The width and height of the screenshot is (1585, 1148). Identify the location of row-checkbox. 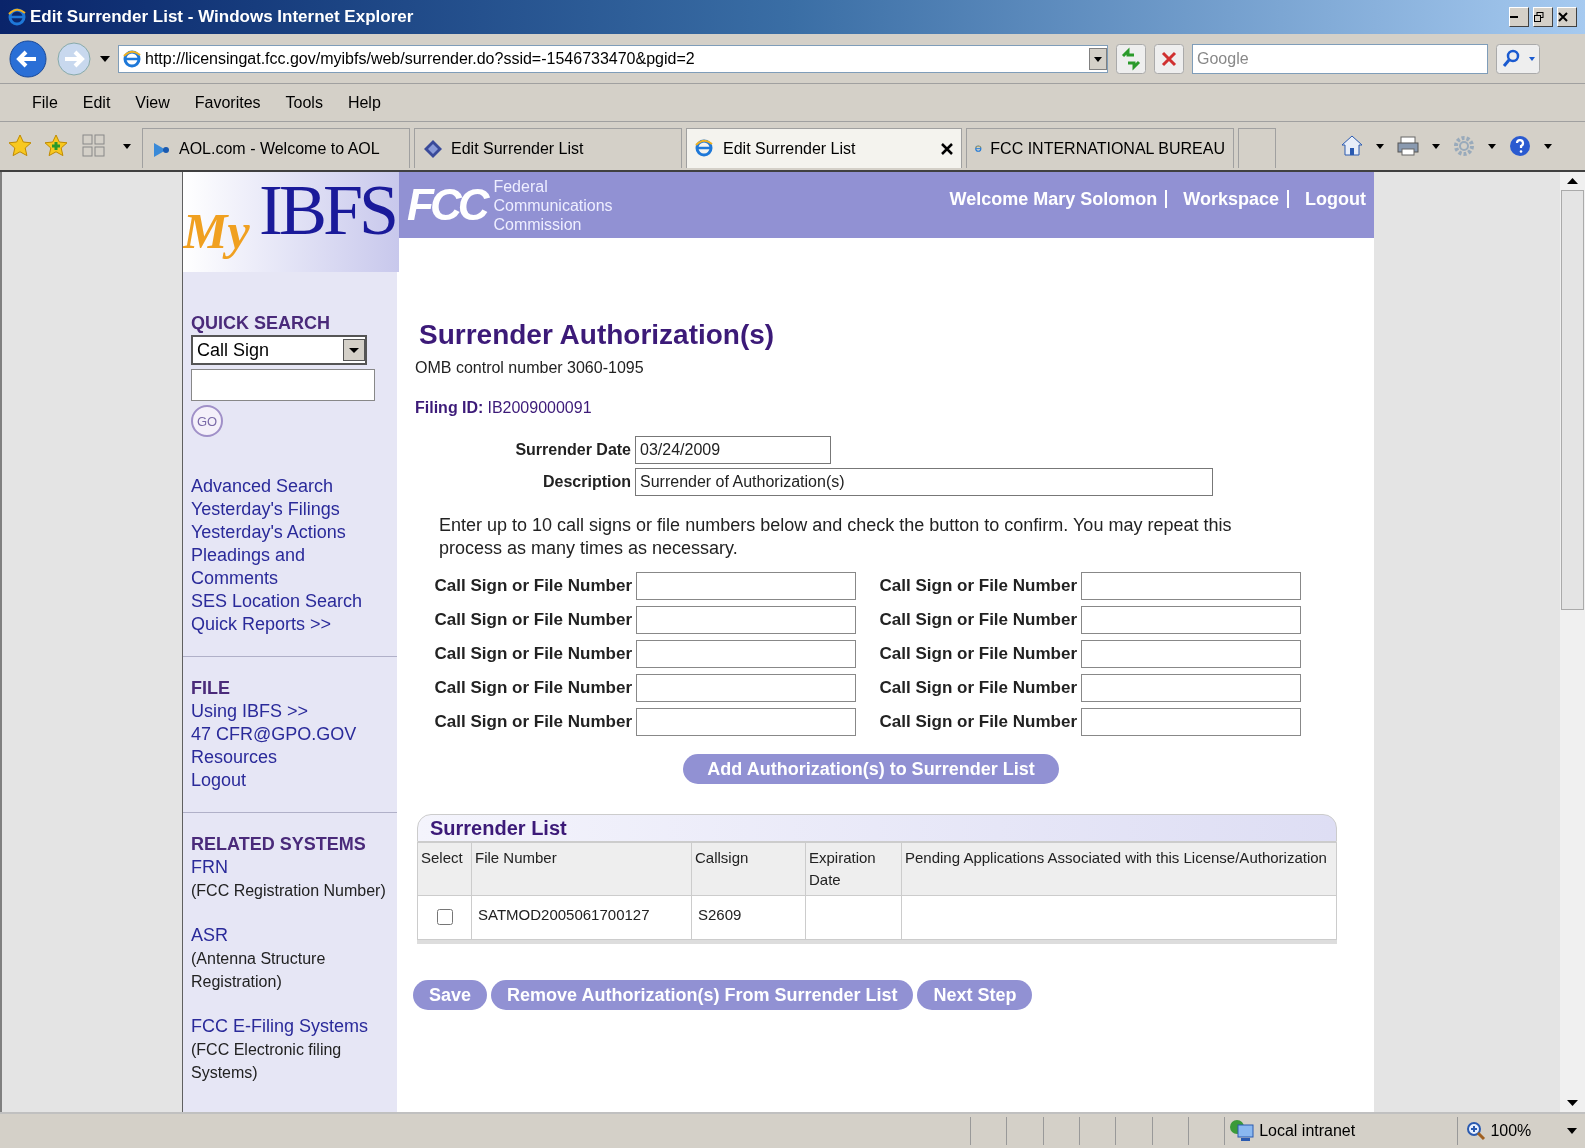
(444, 917).